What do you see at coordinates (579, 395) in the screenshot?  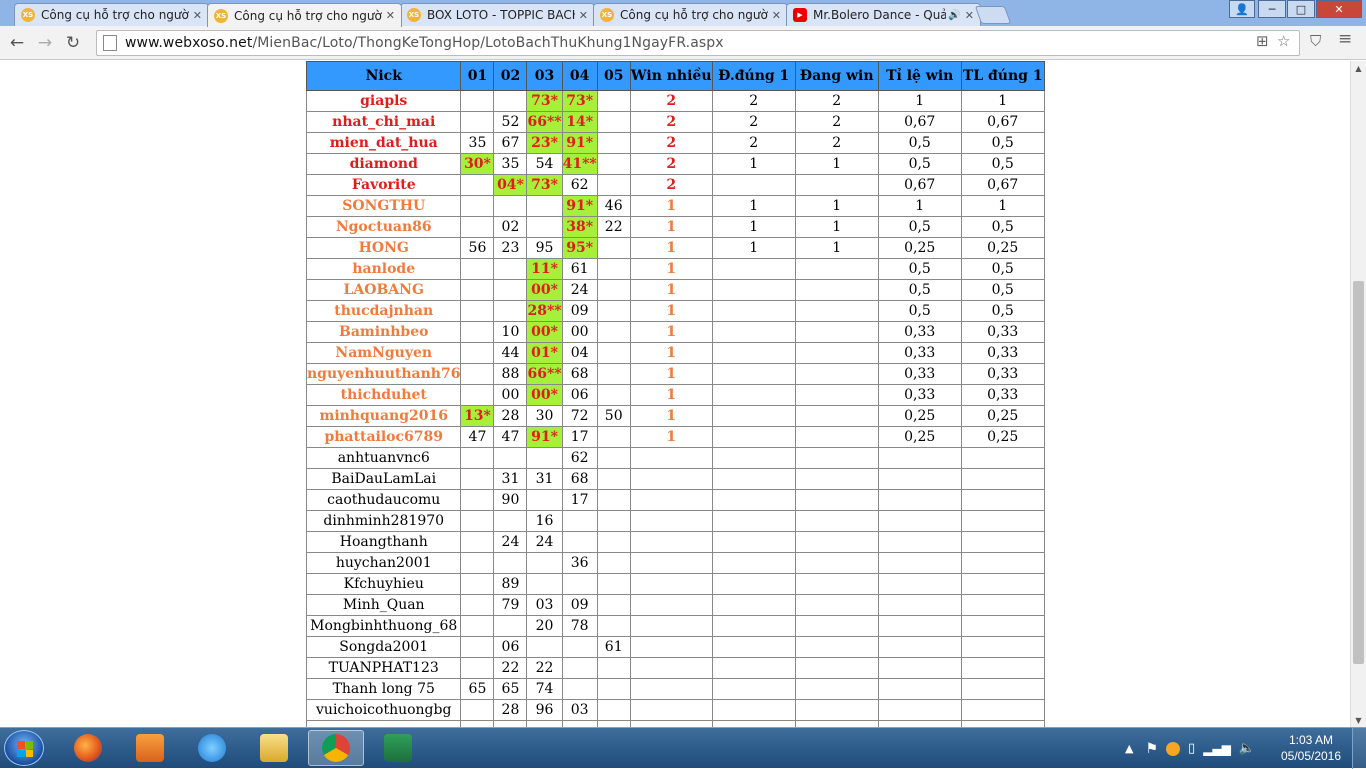 I see `day-cell: 06` at bounding box center [579, 395].